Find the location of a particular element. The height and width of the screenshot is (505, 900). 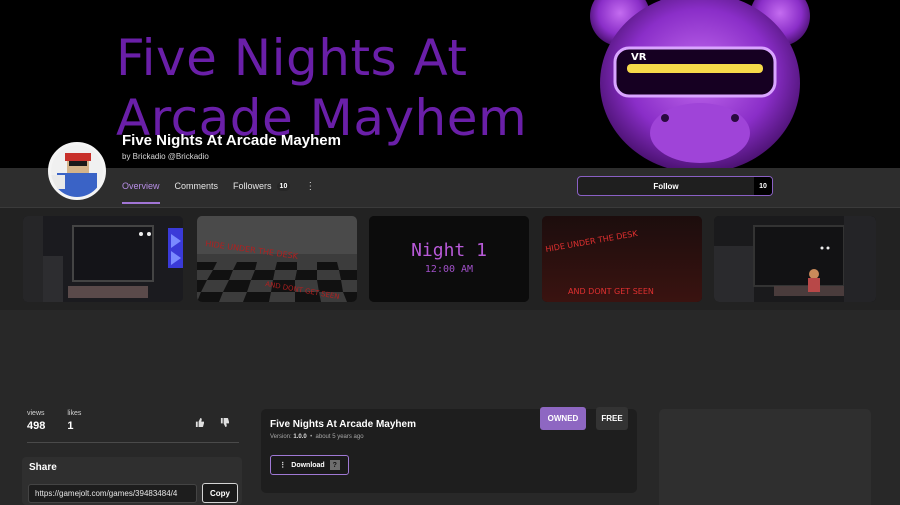

office-screenshot-image is located at coordinates (103, 259).